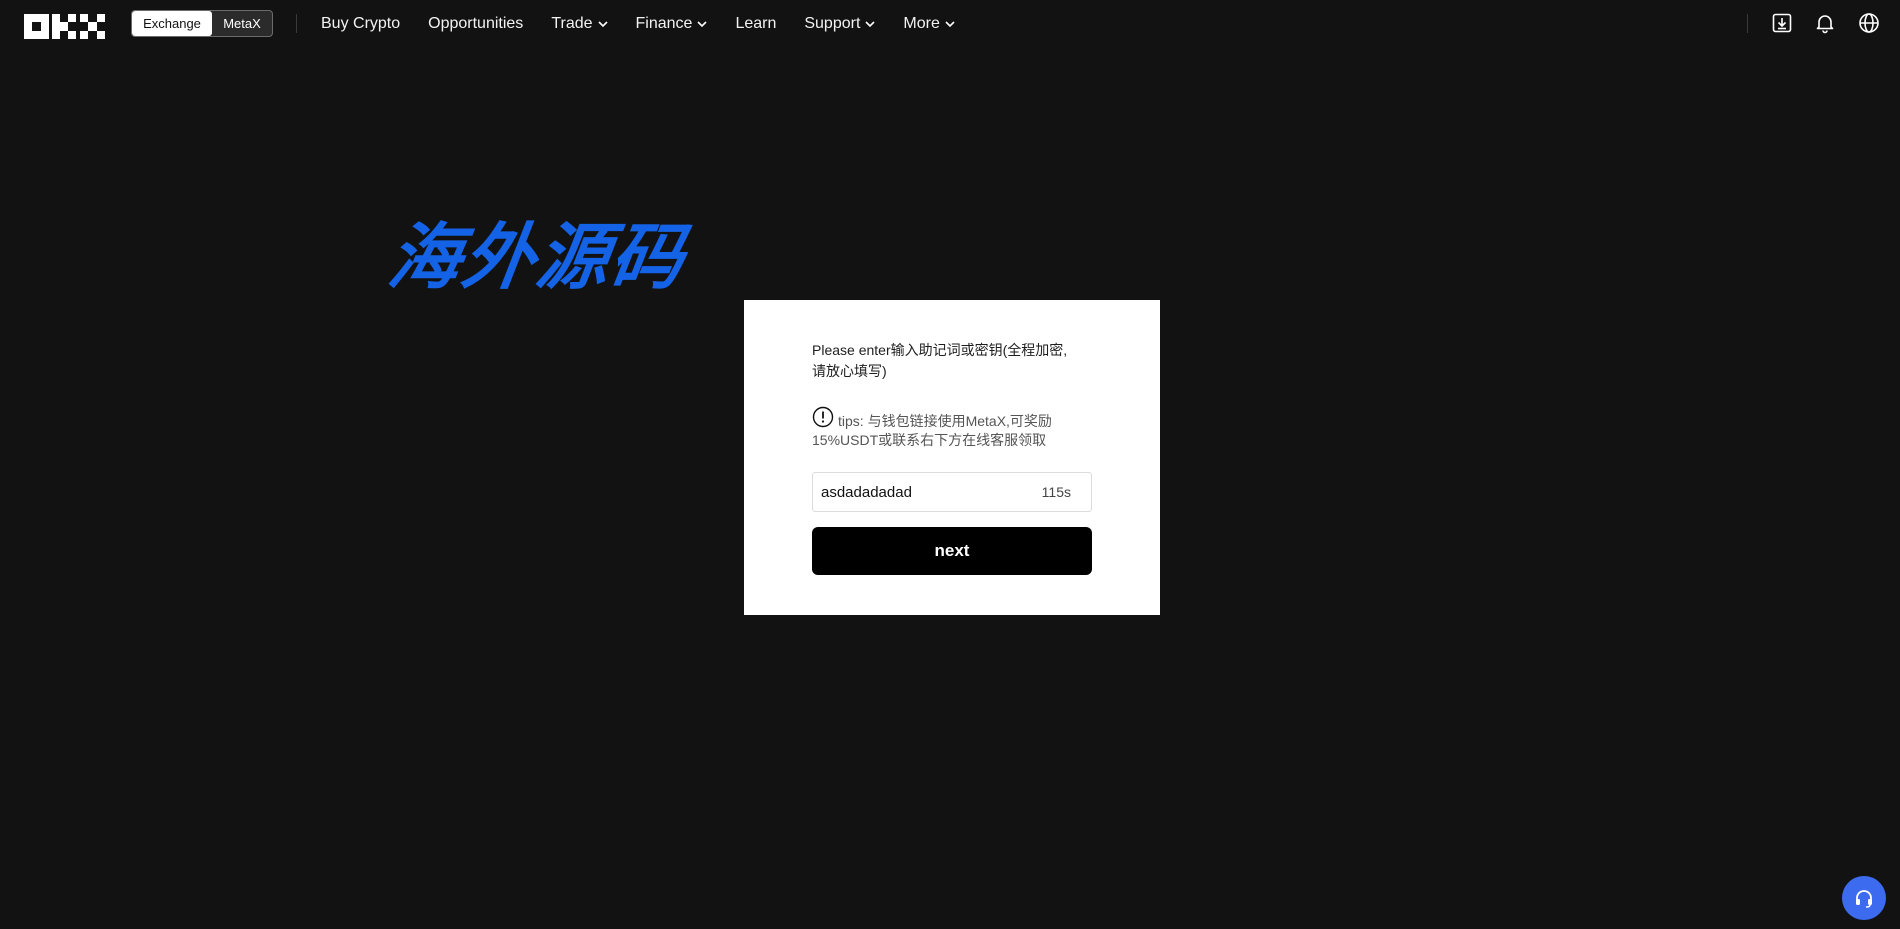 The height and width of the screenshot is (929, 1900). What do you see at coordinates (1782, 23) in the screenshot?
I see `download-icon` at bounding box center [1782, 23].